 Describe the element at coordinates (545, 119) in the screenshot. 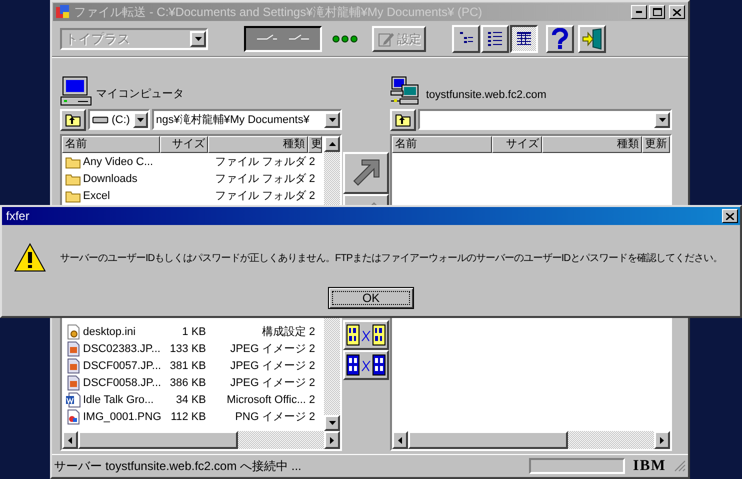

I see `path-dropdown` at that location.